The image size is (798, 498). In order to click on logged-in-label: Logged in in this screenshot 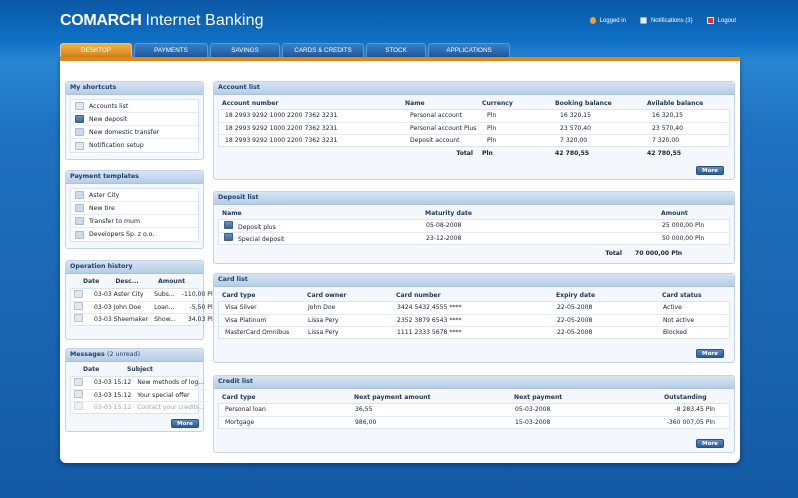, I will do `click(612, 20)`.